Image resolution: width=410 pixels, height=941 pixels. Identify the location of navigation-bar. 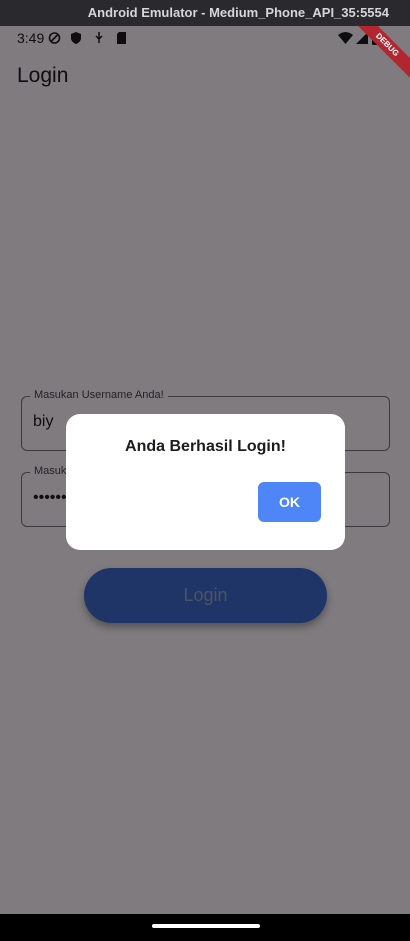
(205, 927).